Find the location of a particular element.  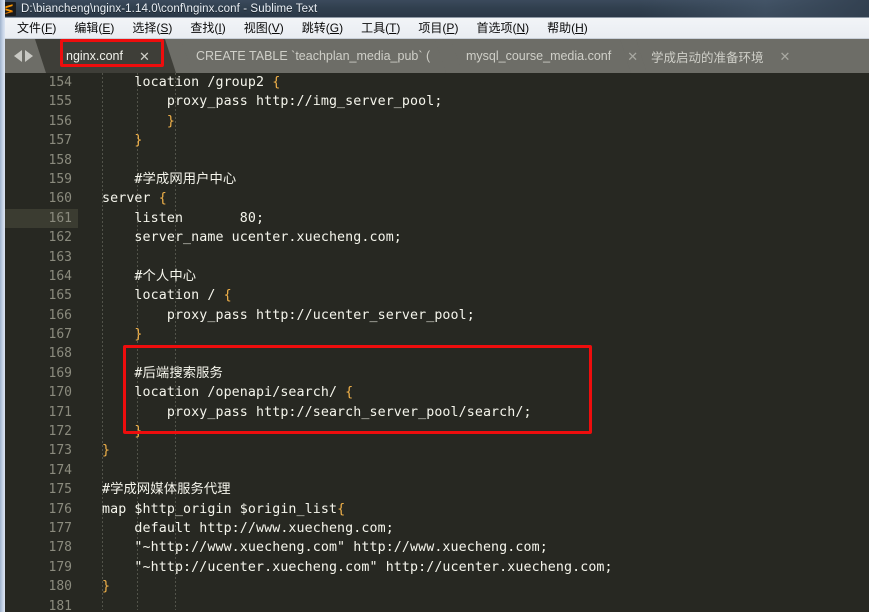

line-content: #后端搜索服务 is located at coordinates (473, 373).